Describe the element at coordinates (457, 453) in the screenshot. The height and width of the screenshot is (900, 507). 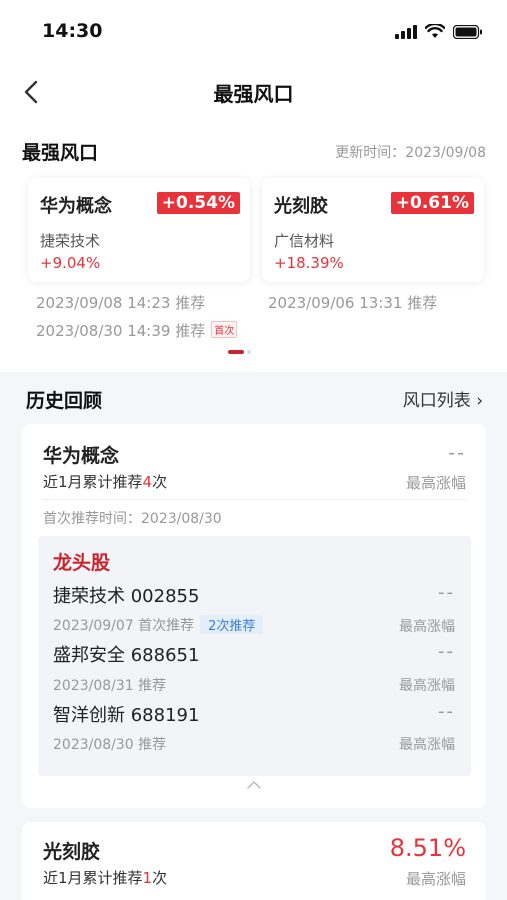
I see `max-gain-value: --` at that location.